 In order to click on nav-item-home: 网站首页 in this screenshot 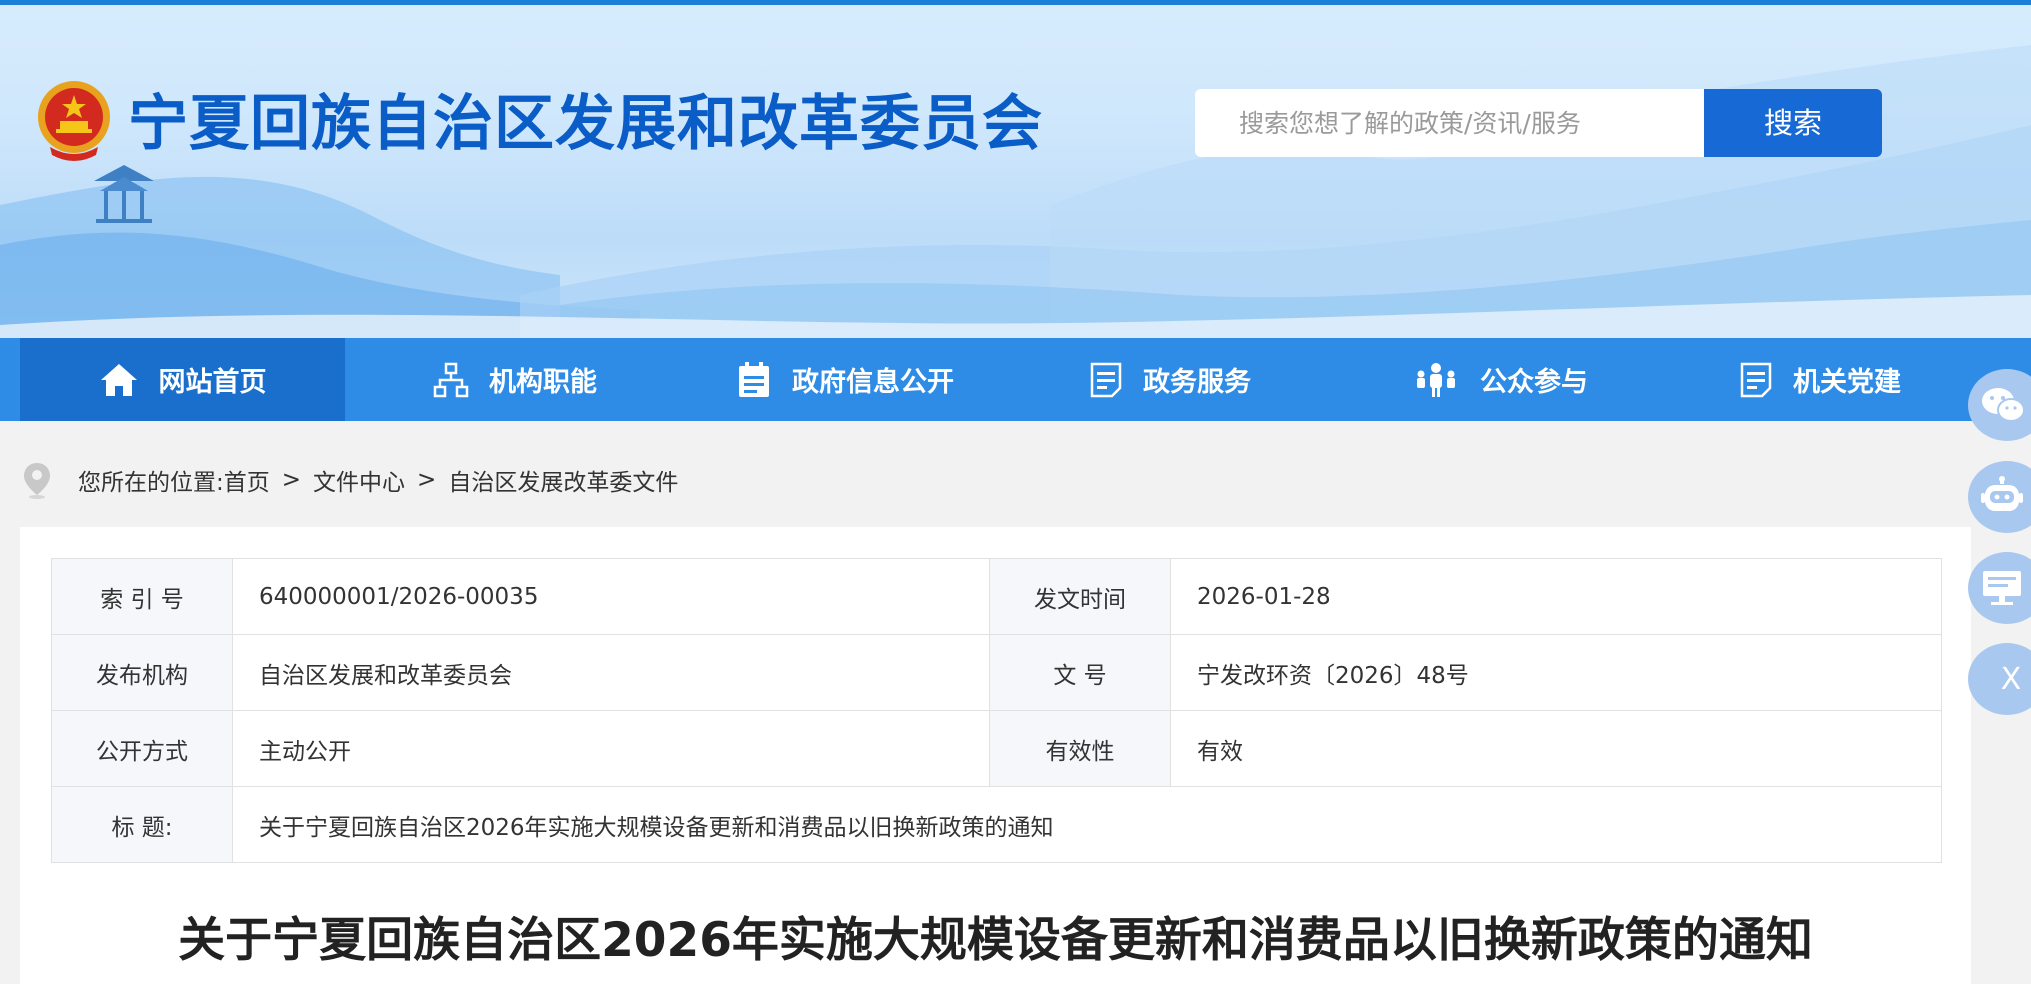, I will do `click(182, 379)`.